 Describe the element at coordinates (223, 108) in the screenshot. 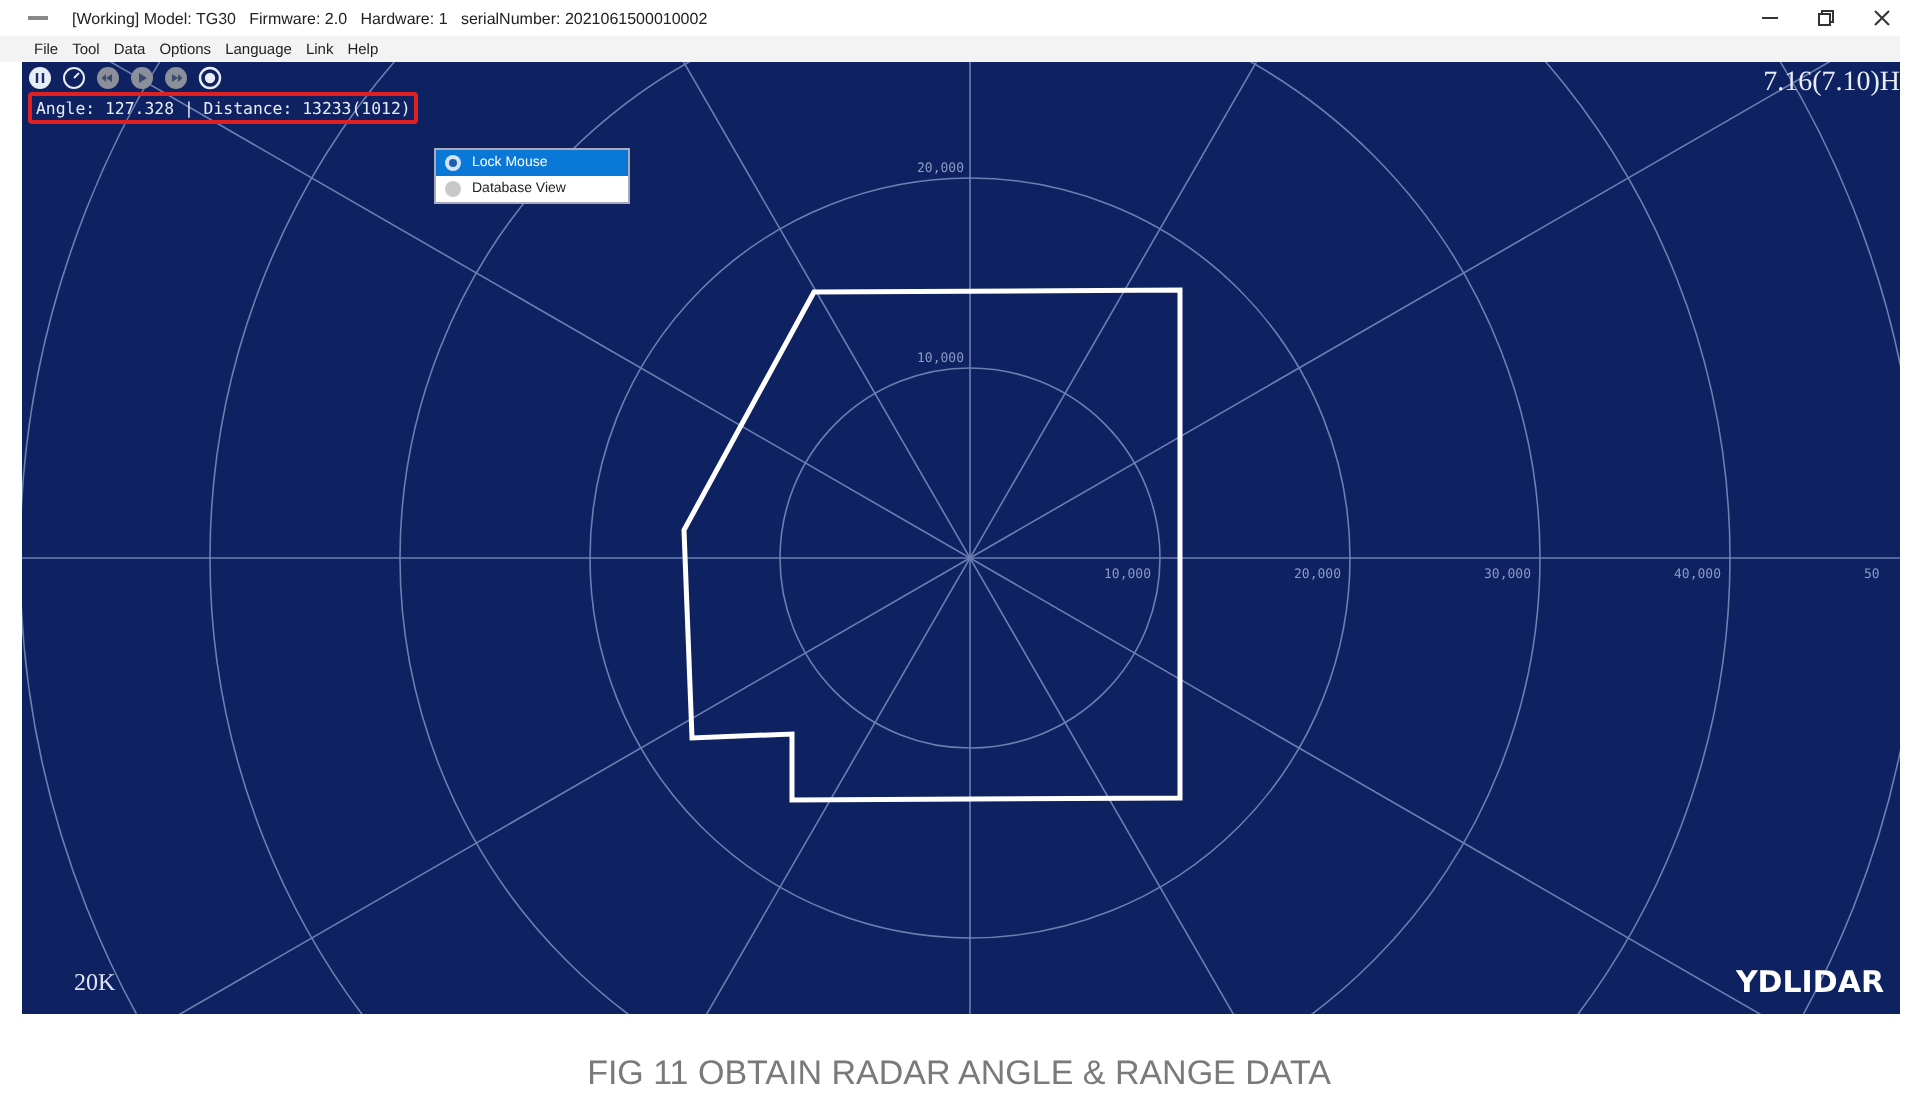

I see `angle-distance-readout: Angle: 127.328 | Distance: 13233(1012)` at that location.